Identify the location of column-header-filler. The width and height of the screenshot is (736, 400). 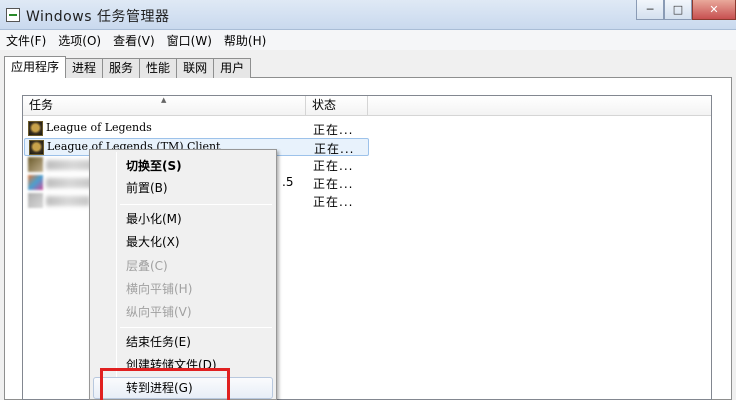
(539, 106).